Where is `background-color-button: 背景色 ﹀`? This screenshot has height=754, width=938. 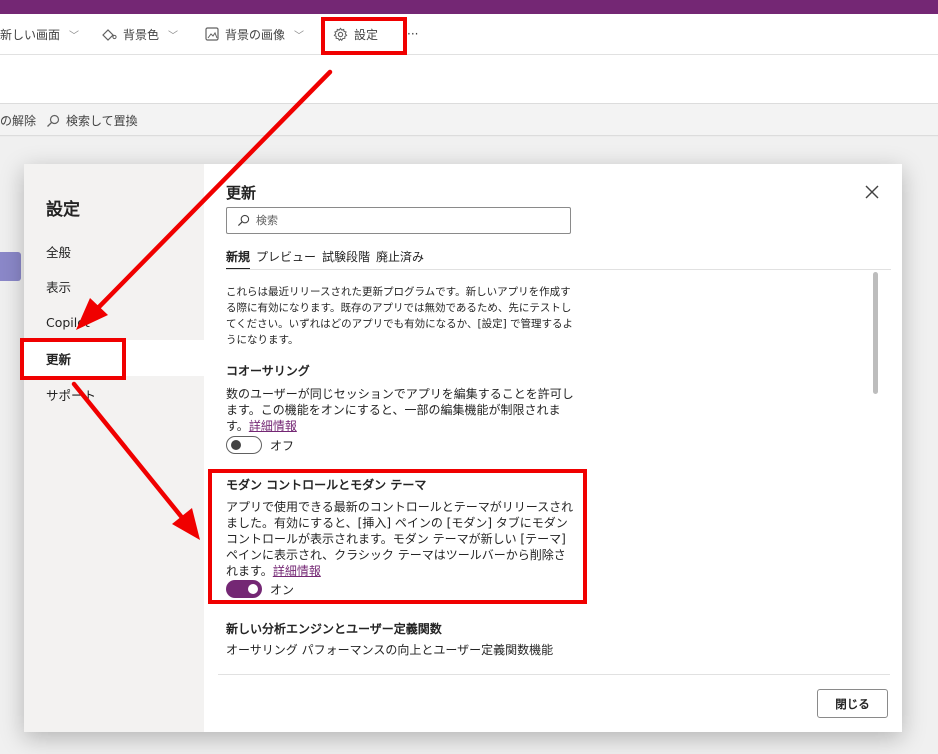 background-color-button: 背景色 ﹀ is located at coordinates (139, 34).